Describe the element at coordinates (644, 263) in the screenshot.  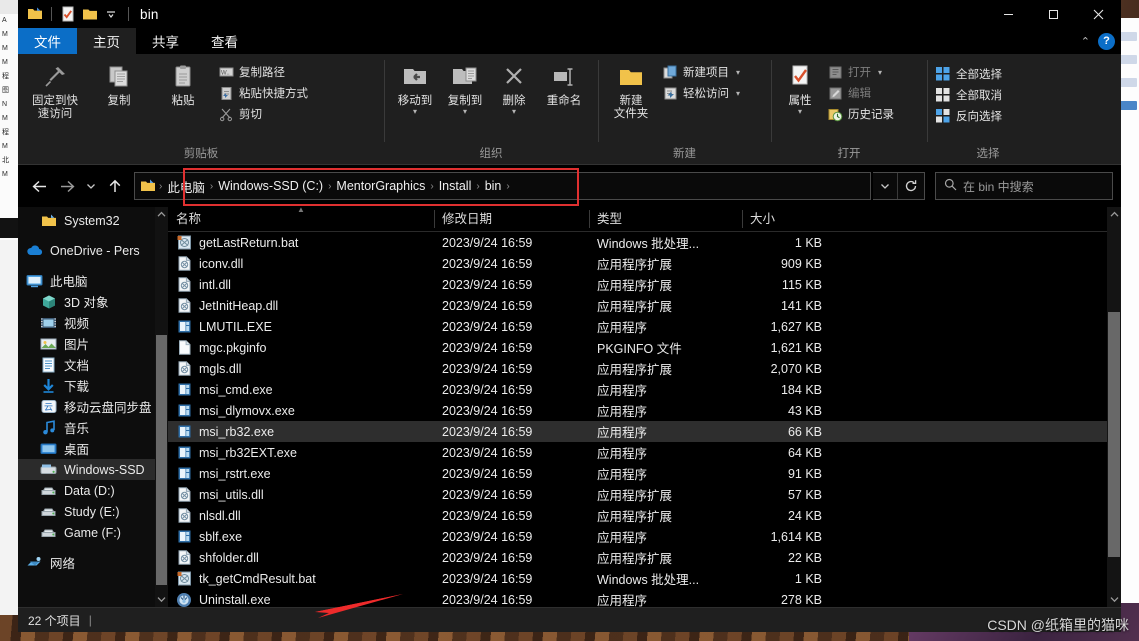
I see `table-row: iconv.dll 2023/9/24 16:59 应用程序扩展 909 KB` at that location.